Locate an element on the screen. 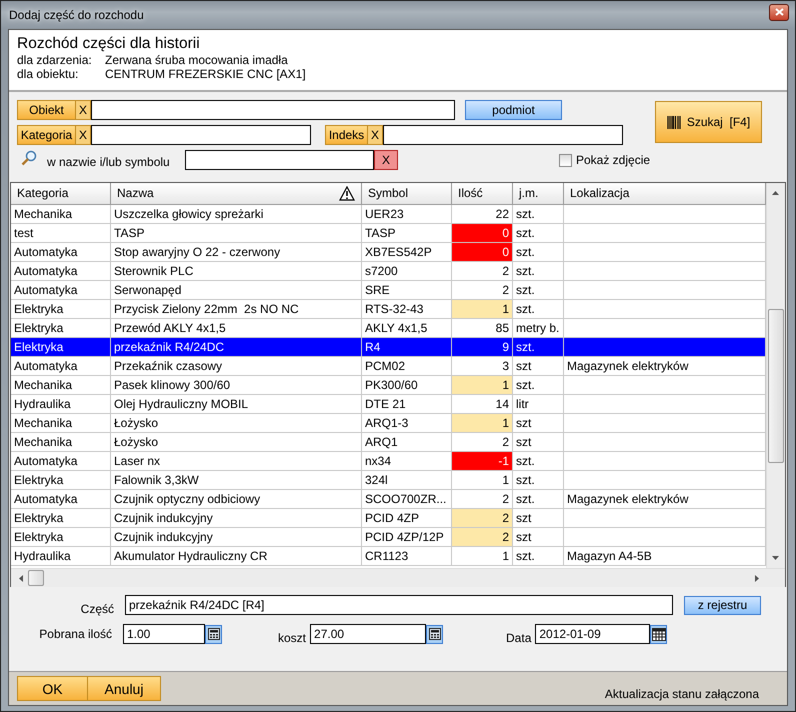  table-cell: Magazynek elektryków is located at coordinates (665, 499).